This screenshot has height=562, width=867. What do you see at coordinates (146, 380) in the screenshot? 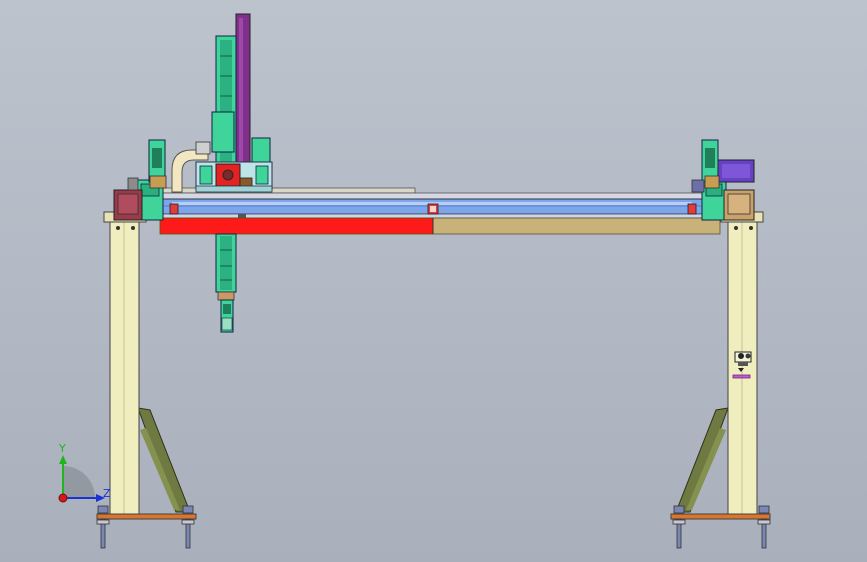
I see `left-leg-assembly` at bounding box center [146, 380].